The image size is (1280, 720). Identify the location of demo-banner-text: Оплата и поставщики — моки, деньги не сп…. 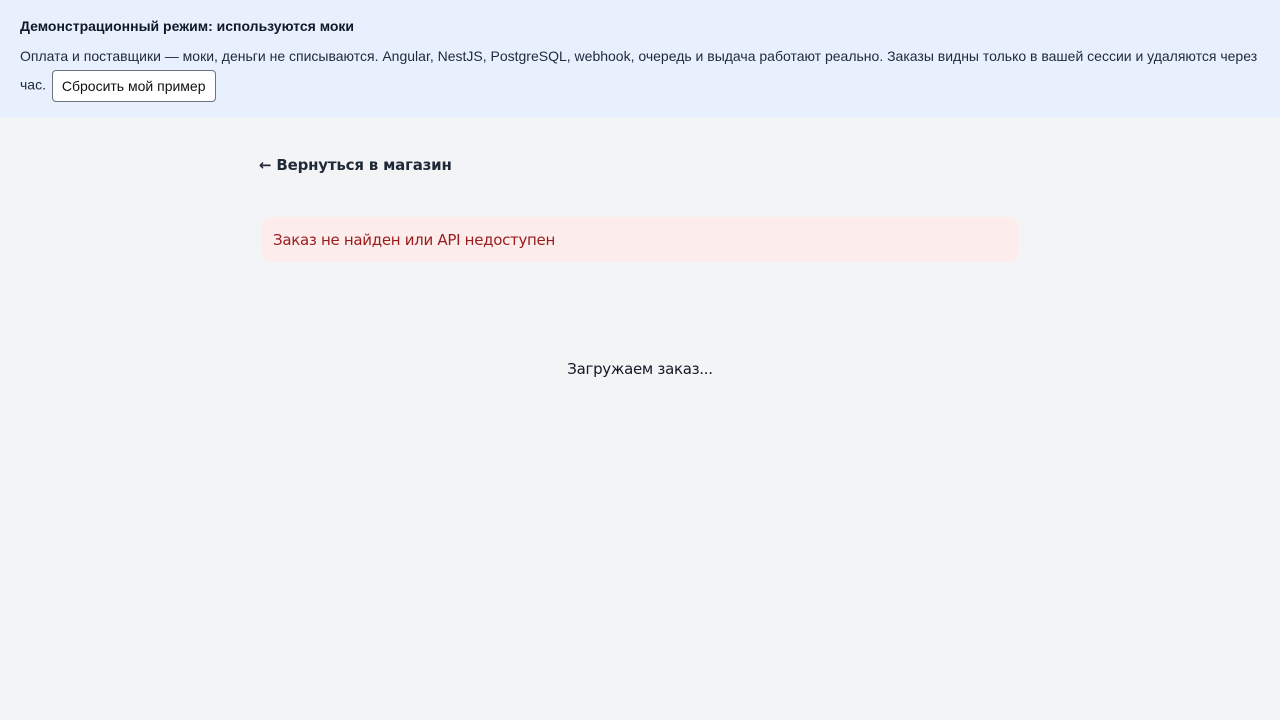
(642, 72).